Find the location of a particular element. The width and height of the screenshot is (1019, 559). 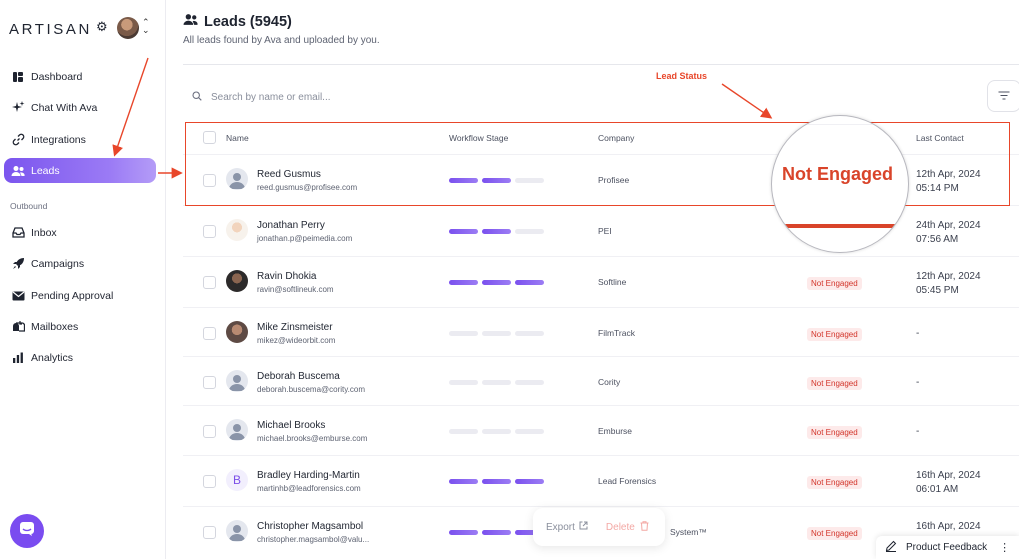

link-icon is located at coordinates (18, 140).